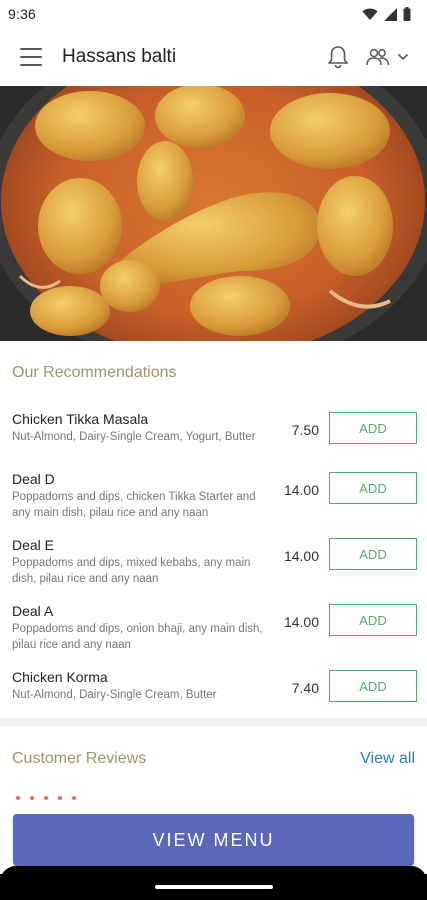 The image size is (427, 900). What do you see at coordinates (119, 56) in the screenshot?
I see `page-title: Hassans balti` at bounding box center [119, 56].